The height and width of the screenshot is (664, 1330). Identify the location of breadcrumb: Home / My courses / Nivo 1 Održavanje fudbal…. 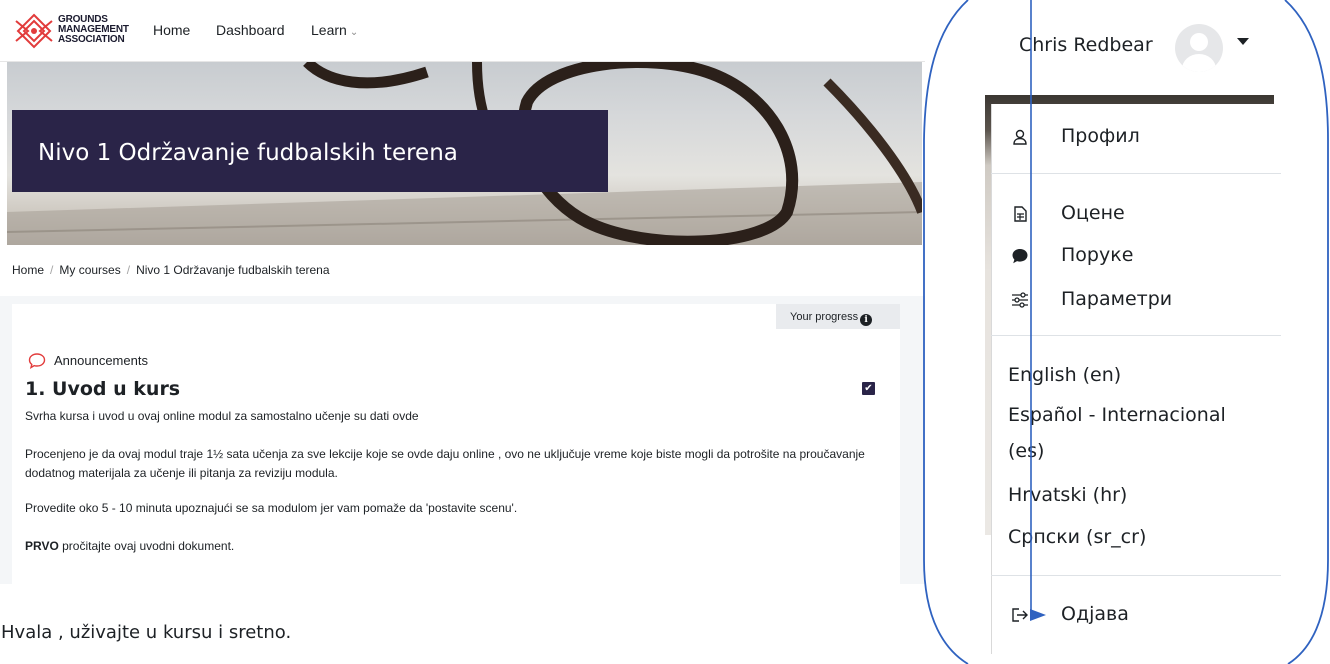
(171, 270).